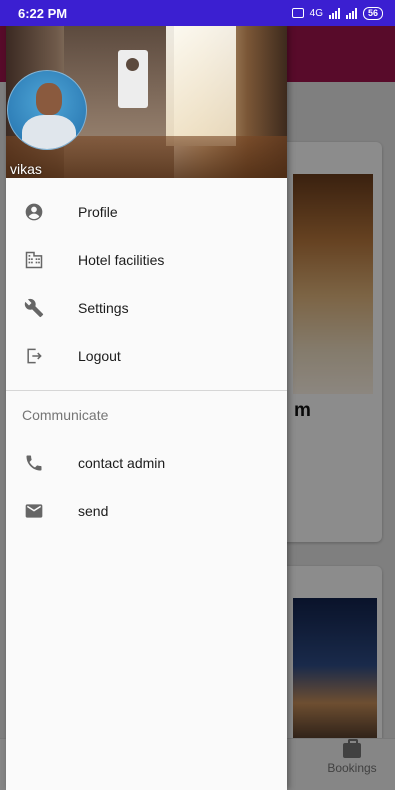 This screenshot has width=395, height=790. I want to click on section-header-communicate: Communicate, so click(65, 415).